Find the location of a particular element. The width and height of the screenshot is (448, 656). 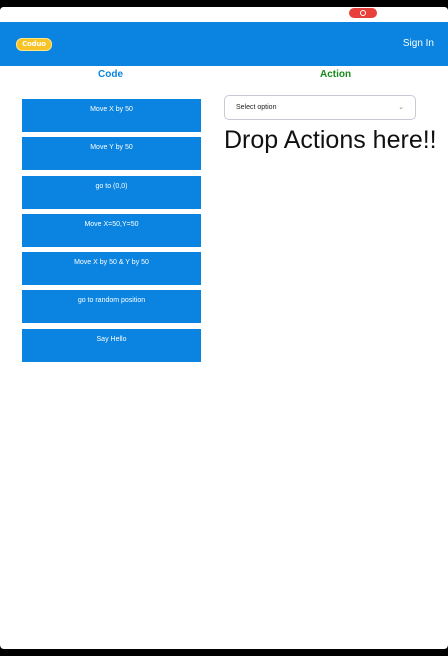

drop-zone-text: Drop Actions here!! is located at coordinates (330, 140).